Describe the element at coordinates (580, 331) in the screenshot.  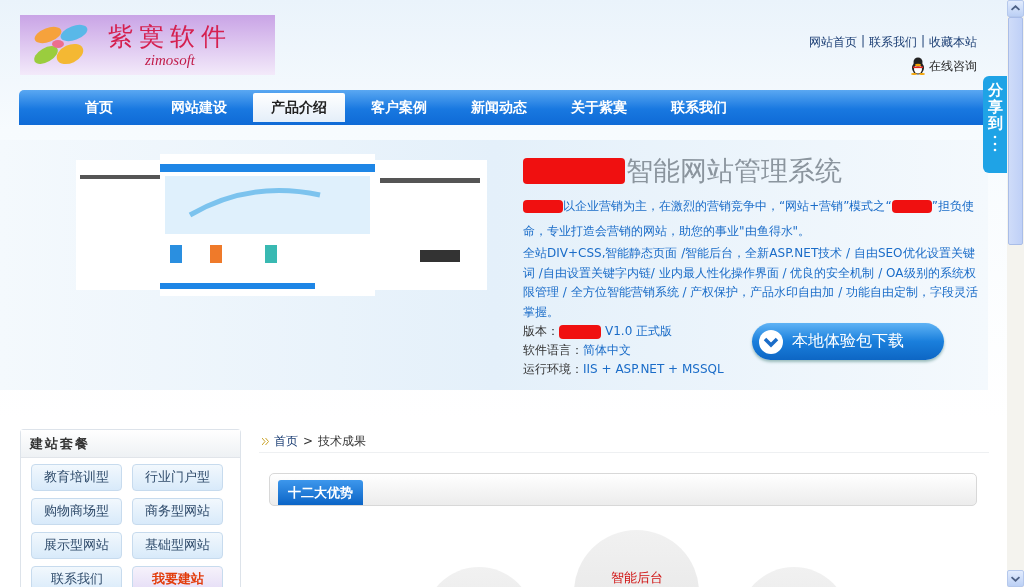
I see `redaction-block` at that location.